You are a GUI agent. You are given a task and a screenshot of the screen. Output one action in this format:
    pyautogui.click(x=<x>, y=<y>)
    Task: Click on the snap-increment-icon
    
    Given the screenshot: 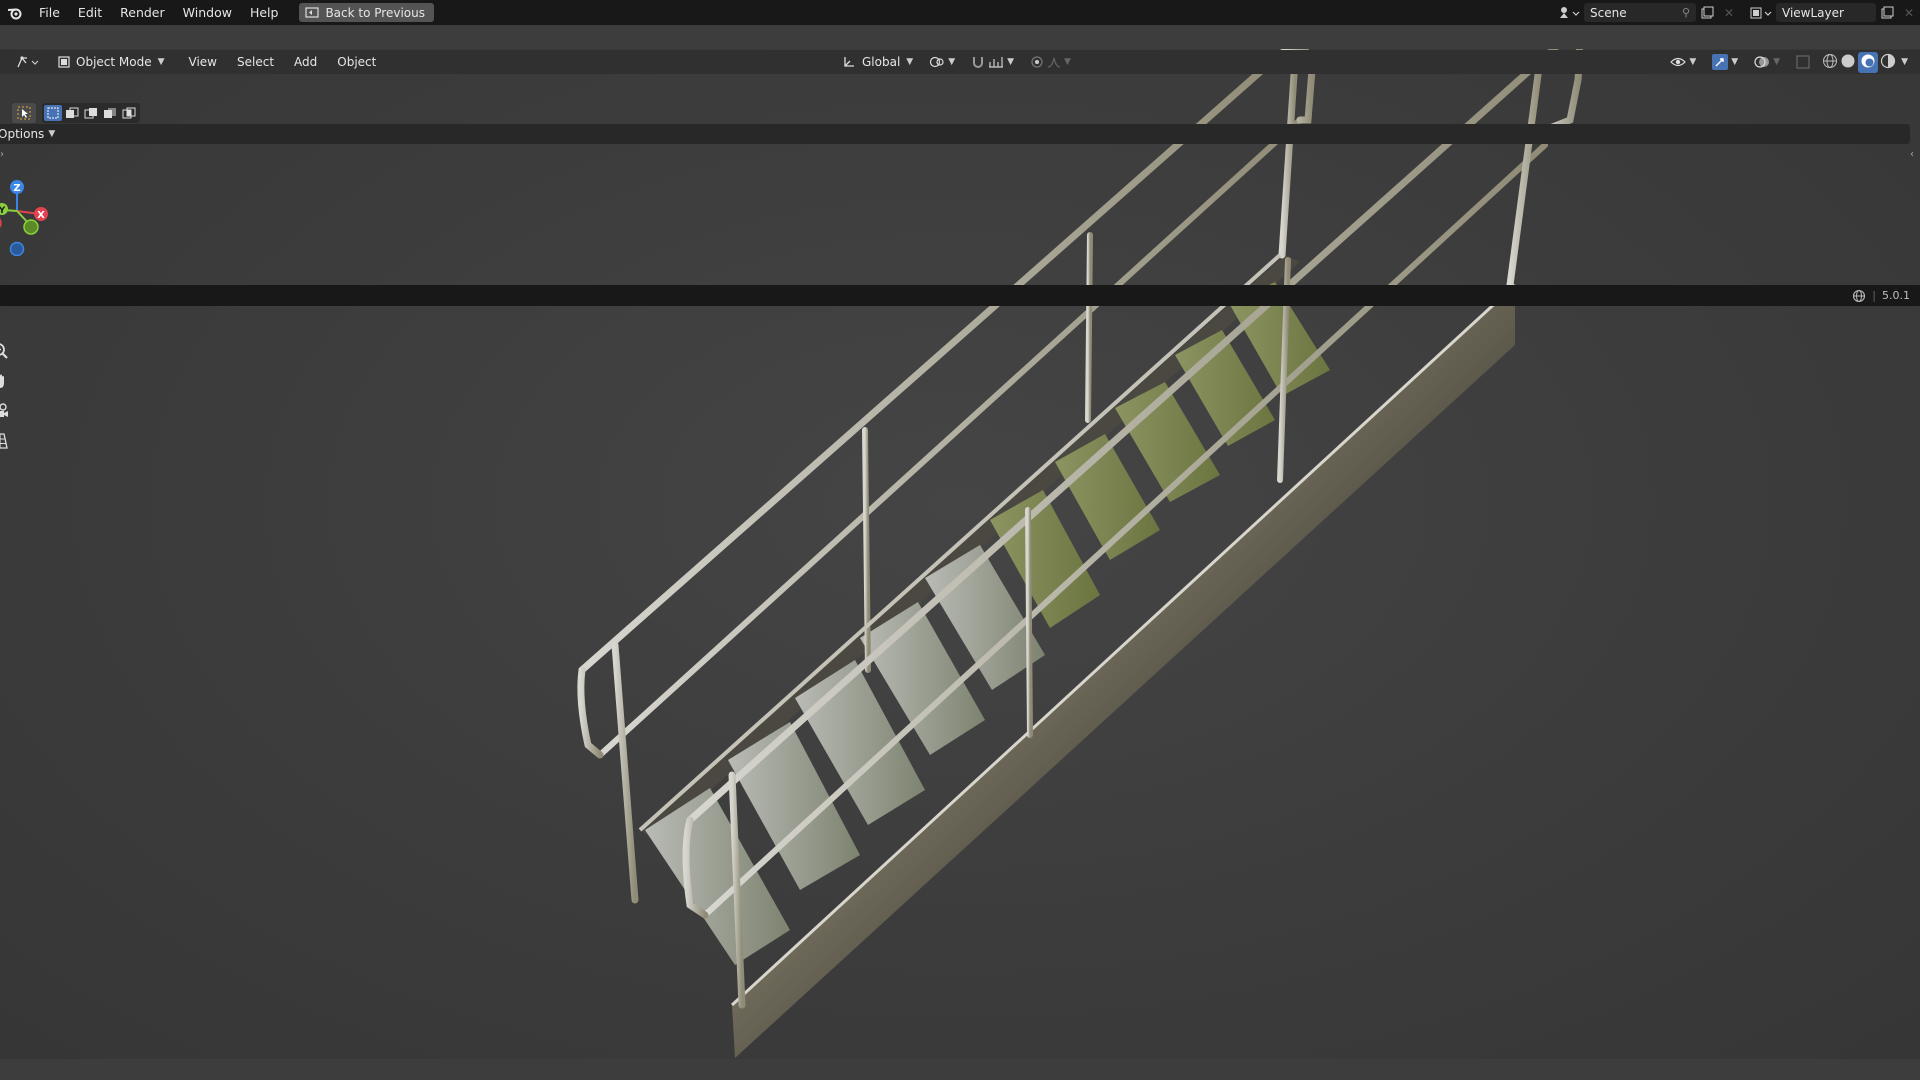 What is the action you would take?
    pyautogui.click(x=996, y=62)
    